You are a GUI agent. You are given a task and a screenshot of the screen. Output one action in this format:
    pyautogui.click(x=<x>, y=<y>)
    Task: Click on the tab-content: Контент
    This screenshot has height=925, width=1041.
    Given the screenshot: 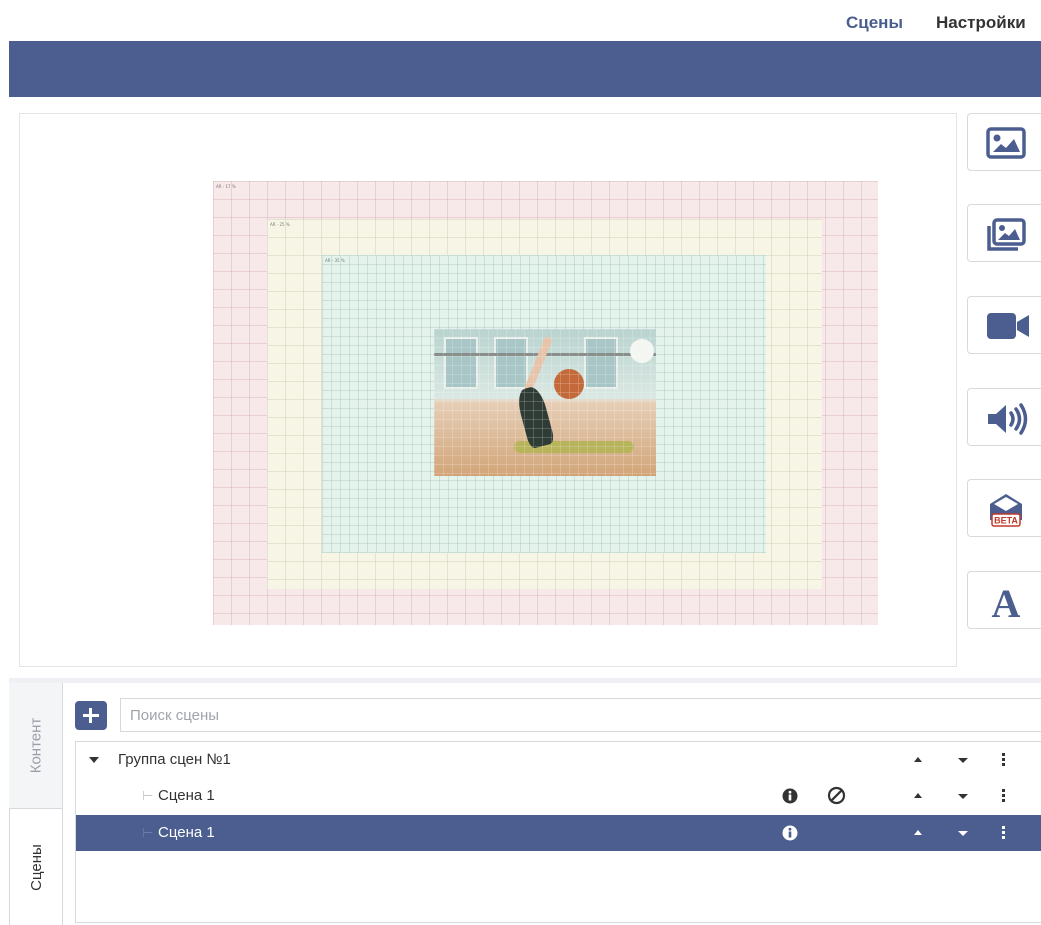 What is the action you would take?
    pyautogui.click(x=35, y=745)
    